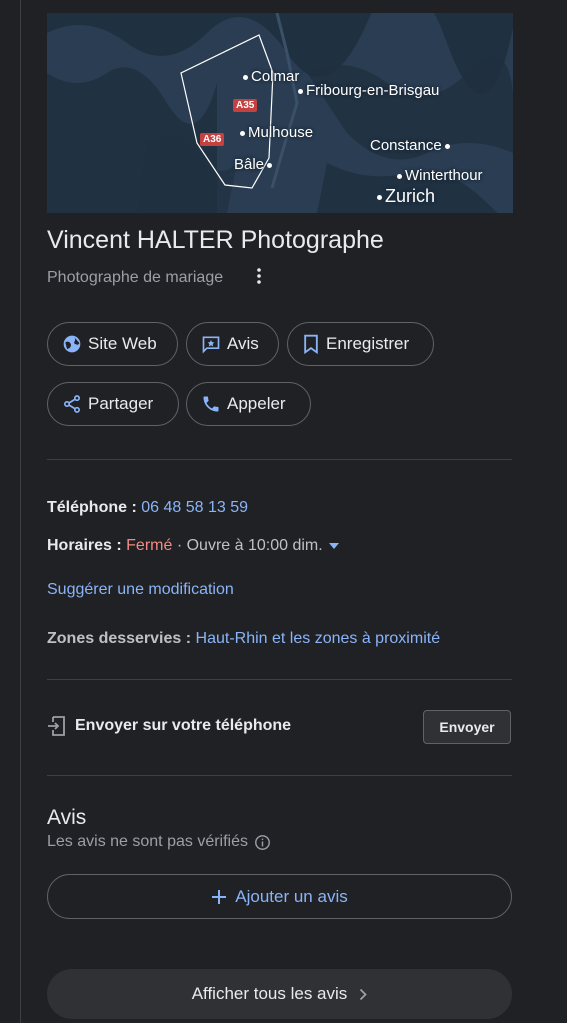  What do you see at coordinates (247, 545) in the screenshot?
I see `hours-next-open: · Ouvre à 10:00 dim.` at bounding box center [247, 545].